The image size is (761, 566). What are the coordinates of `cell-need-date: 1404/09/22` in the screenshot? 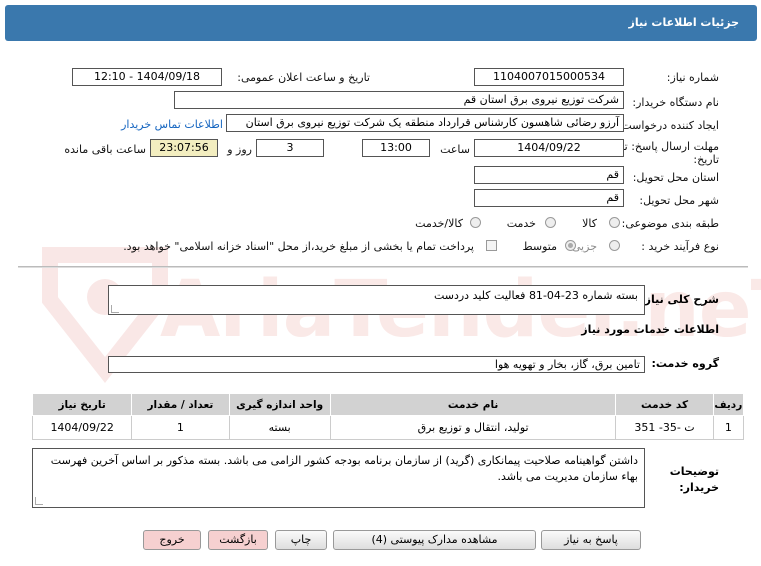 It's located at (82, 427).